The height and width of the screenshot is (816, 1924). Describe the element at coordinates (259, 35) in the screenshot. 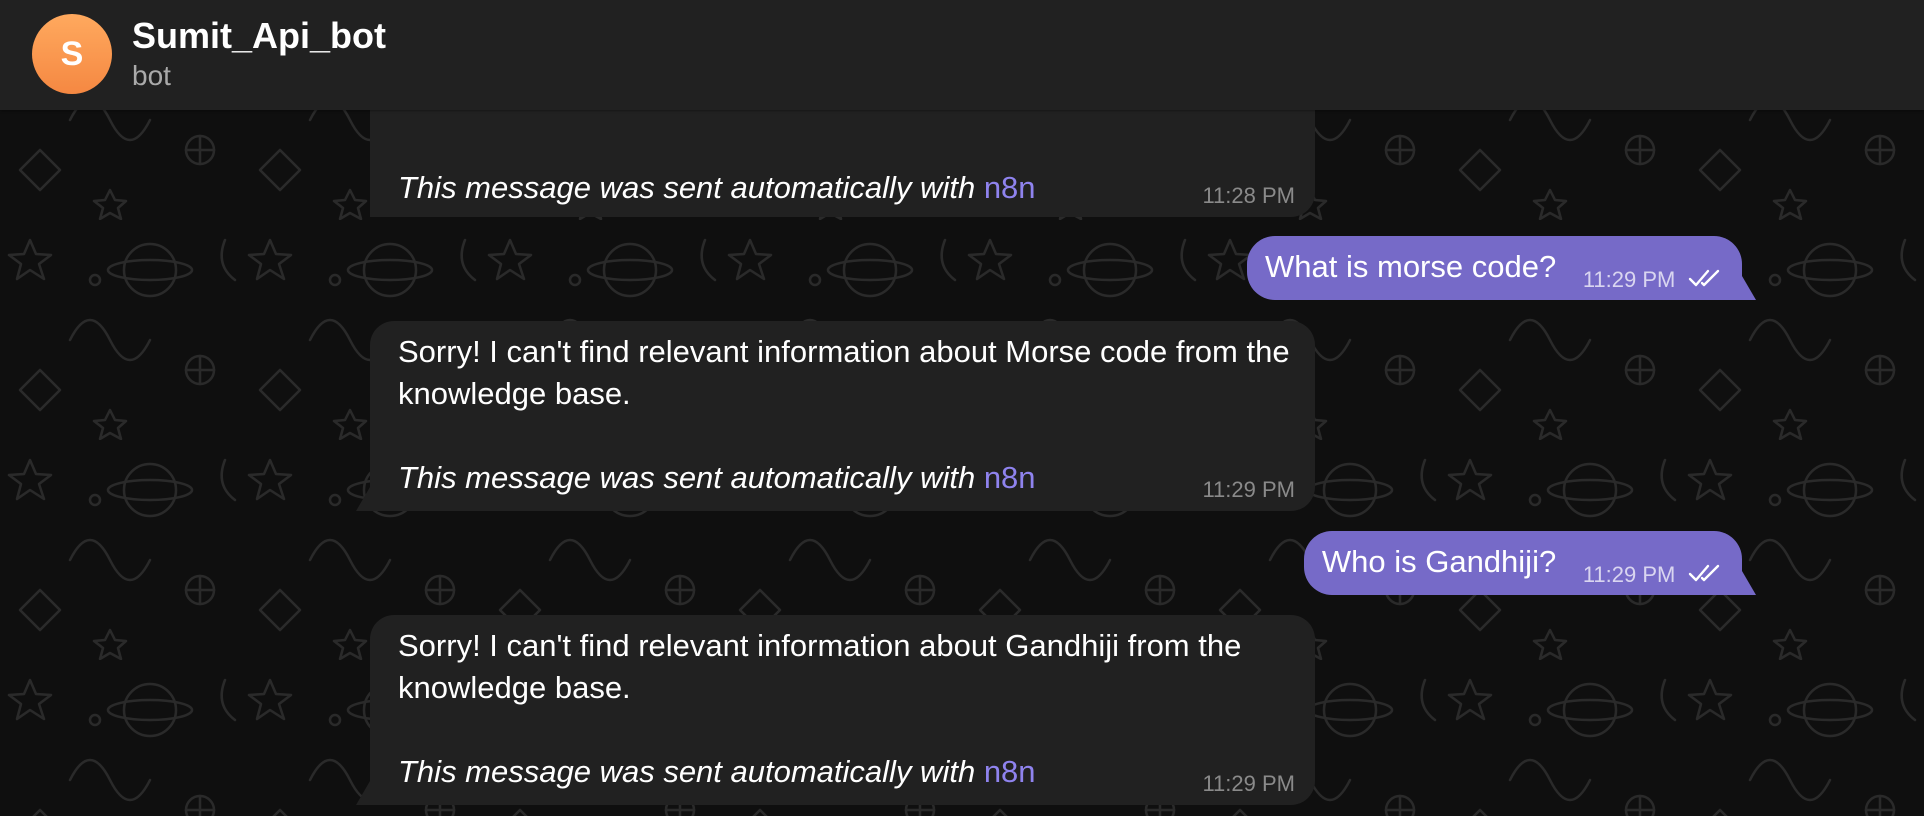

I see `chat-title: Sumit_Api_bot` at that location.